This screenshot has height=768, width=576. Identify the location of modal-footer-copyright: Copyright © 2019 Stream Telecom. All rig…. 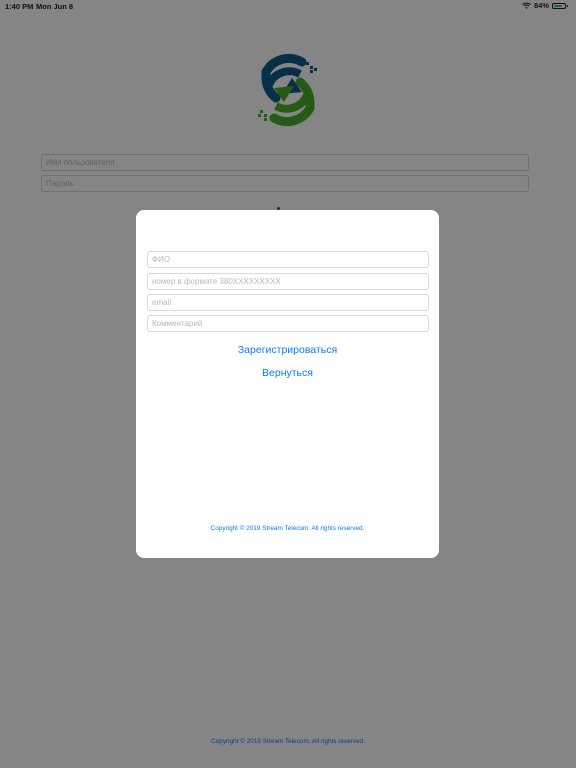
(287, 528).